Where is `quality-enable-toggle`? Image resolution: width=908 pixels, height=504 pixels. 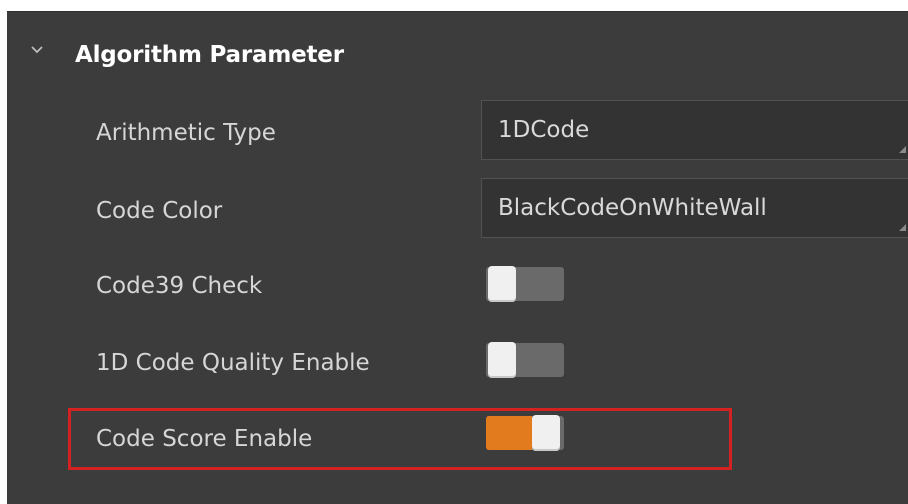 quality-enable-toggle is located at coordinates (525, 360).